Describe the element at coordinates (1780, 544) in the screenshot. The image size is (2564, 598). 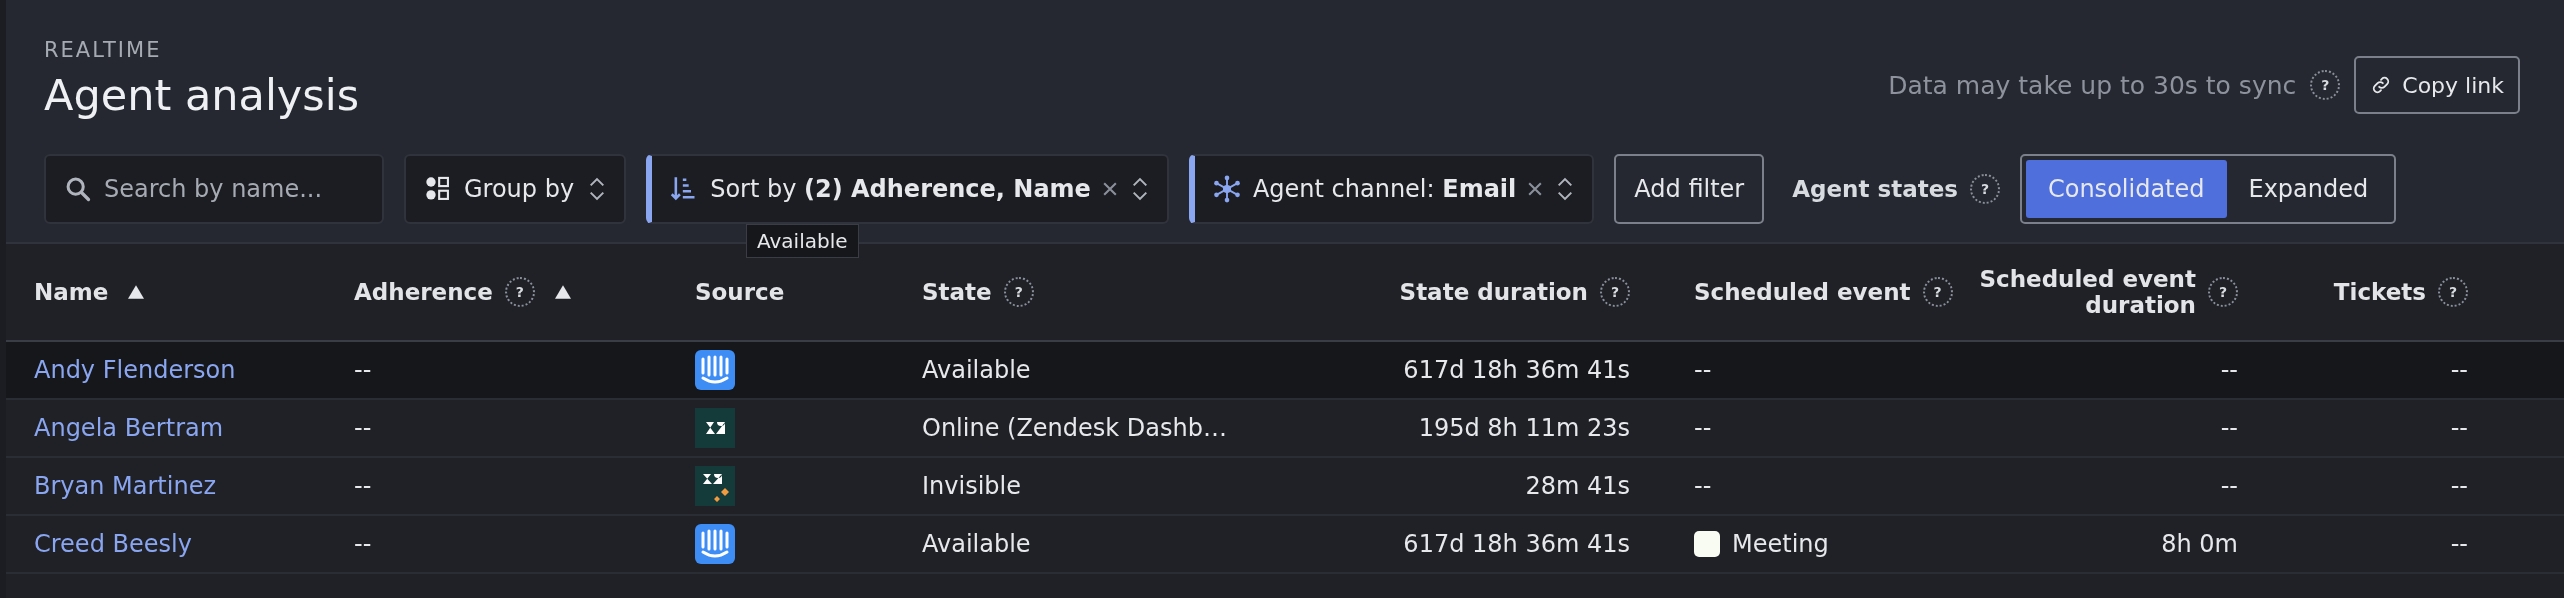
I see `table-cell: Meeting` at that location.